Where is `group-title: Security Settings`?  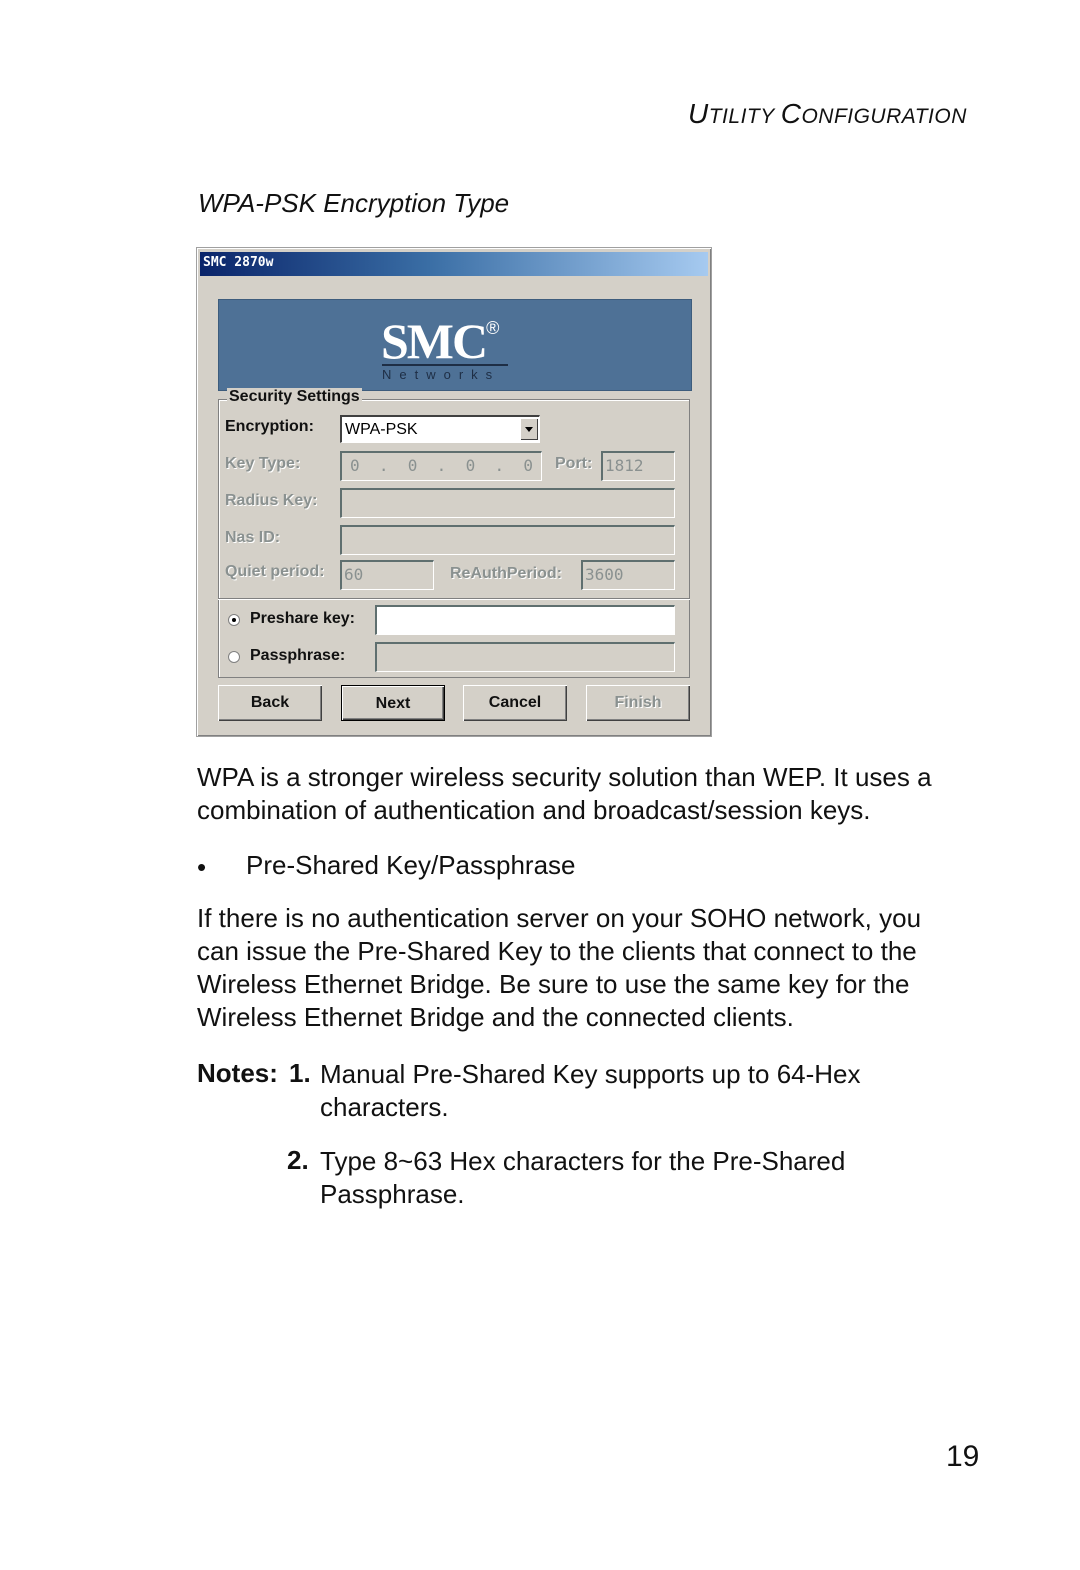 group-title: Security Settings is located at coordinates (294, 397).